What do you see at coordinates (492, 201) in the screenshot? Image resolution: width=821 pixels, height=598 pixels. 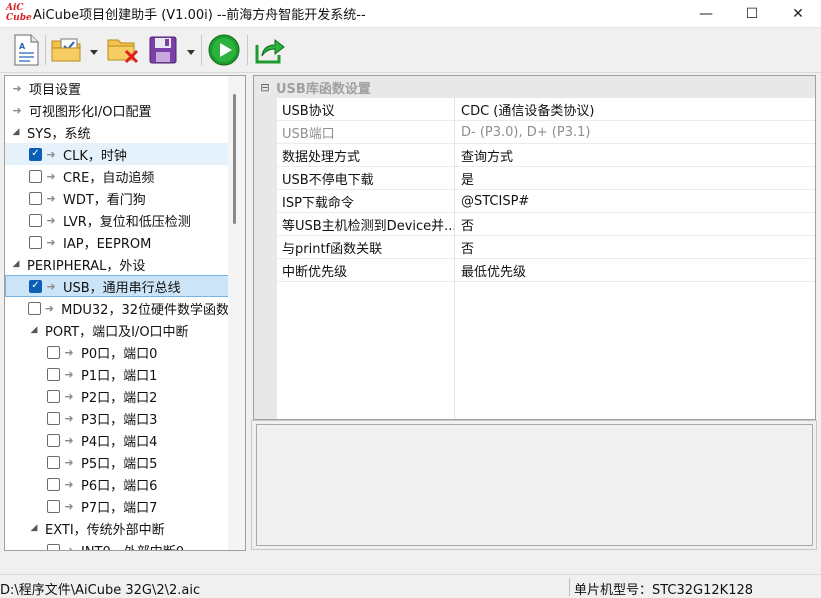 I see `property-value: @STCISP#` at bounding box center [492, 201].